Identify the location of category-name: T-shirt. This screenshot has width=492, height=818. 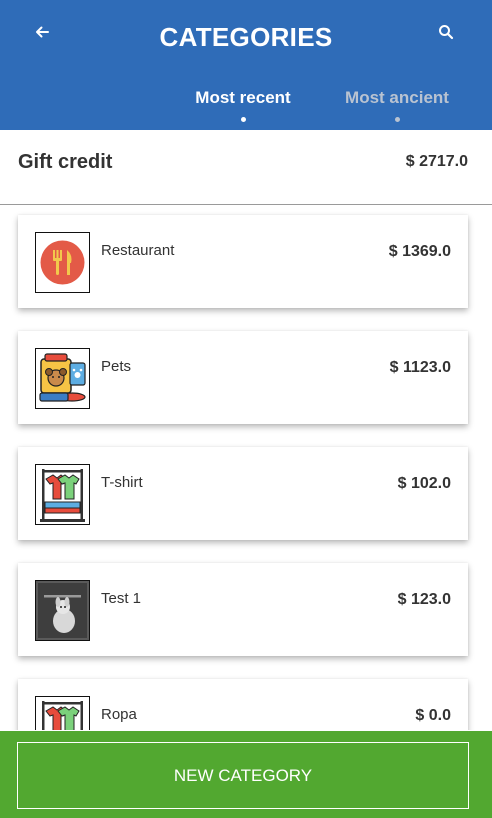
(122, 482).